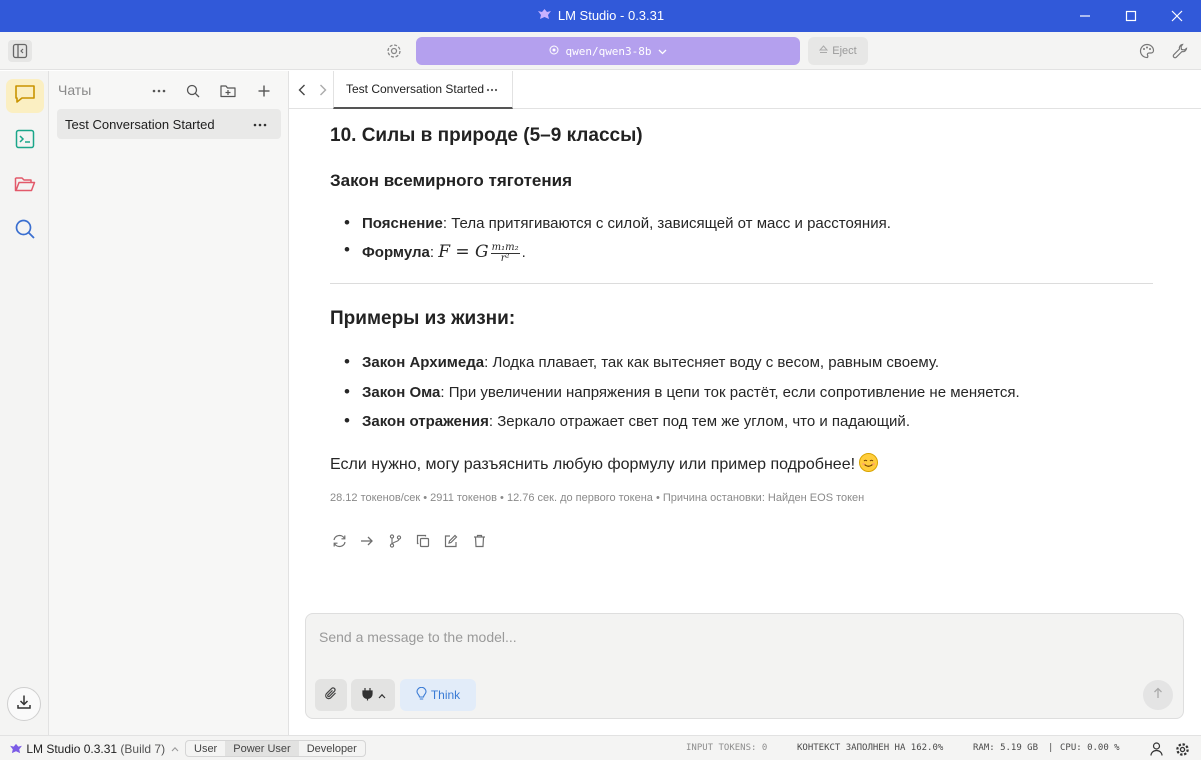 This screenshot has height=760, width=1201. I want to click on models-nav-button, so click(25, 186).